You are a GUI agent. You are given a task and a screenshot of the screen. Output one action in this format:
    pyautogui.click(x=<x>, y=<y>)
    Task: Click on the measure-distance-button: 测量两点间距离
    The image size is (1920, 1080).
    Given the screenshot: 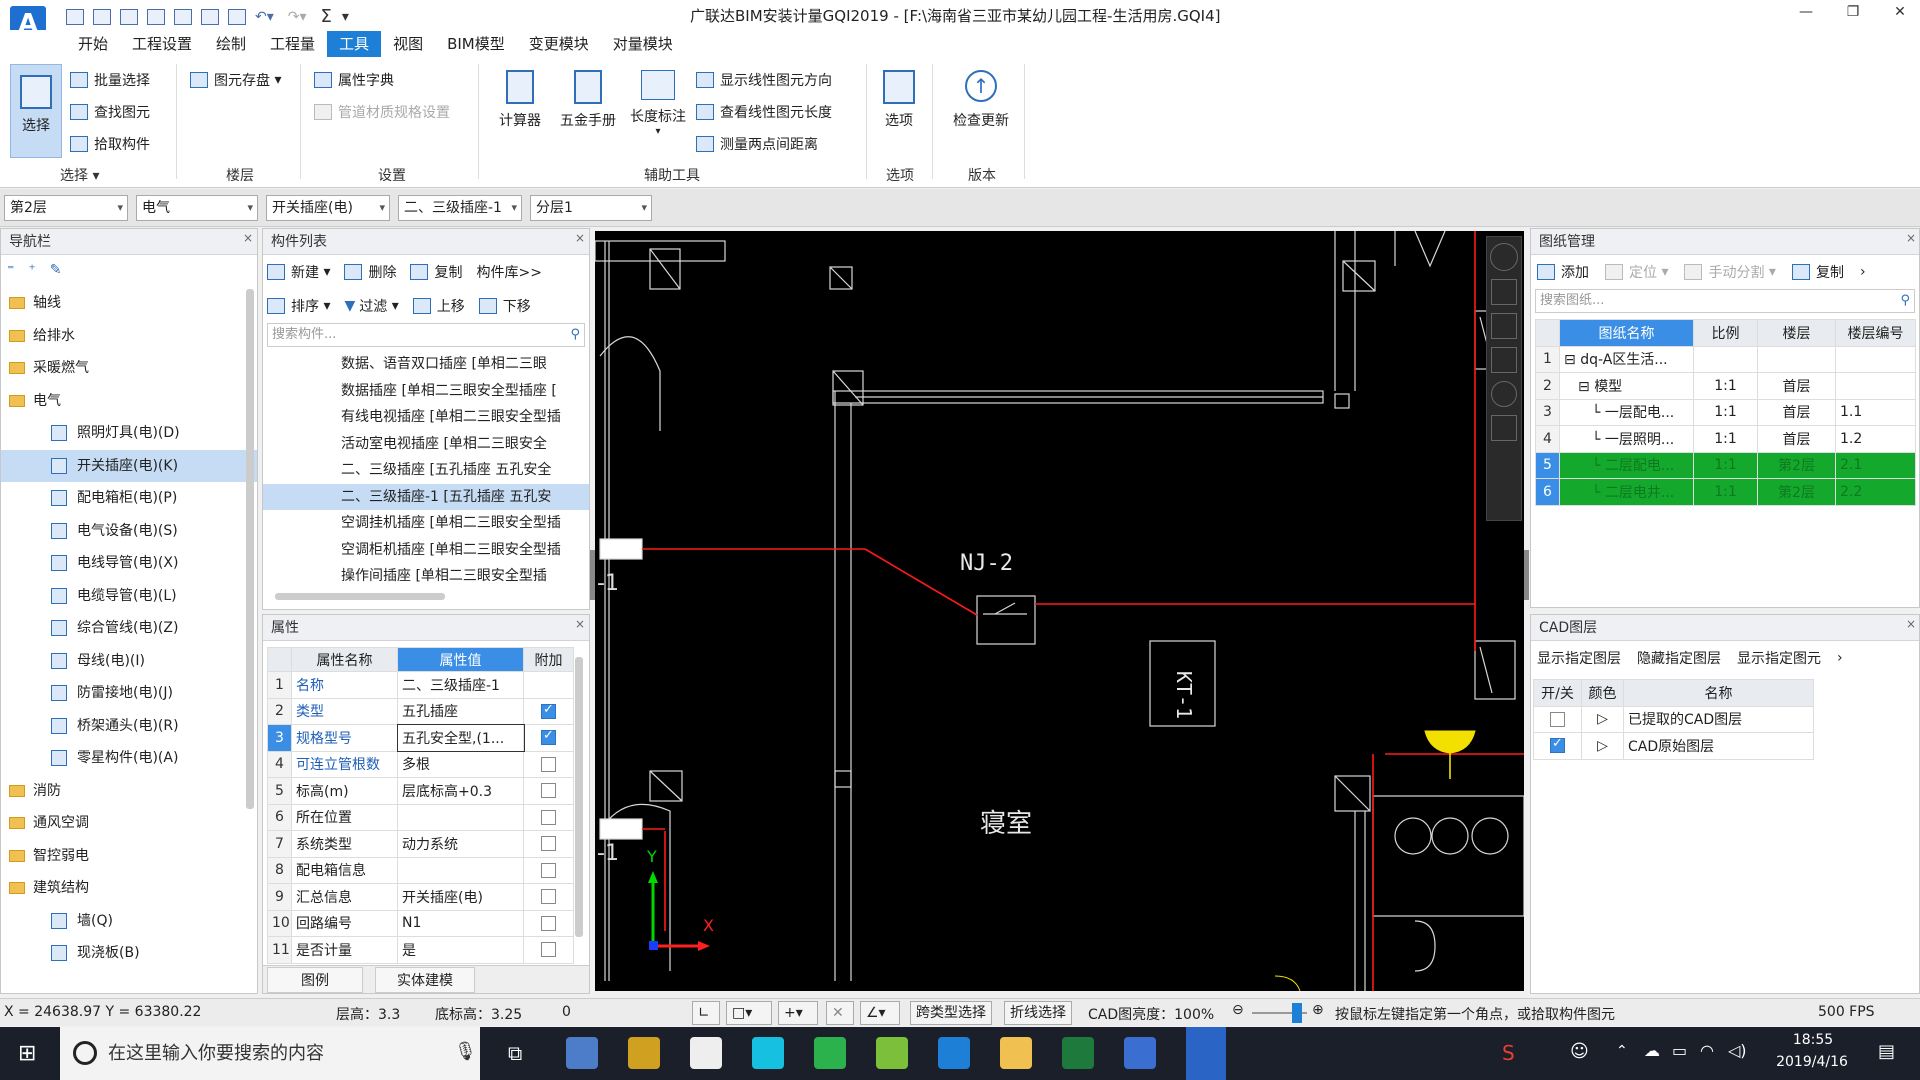 What is the action you would take?
    pyautogui.click(x=764, y=144)
    